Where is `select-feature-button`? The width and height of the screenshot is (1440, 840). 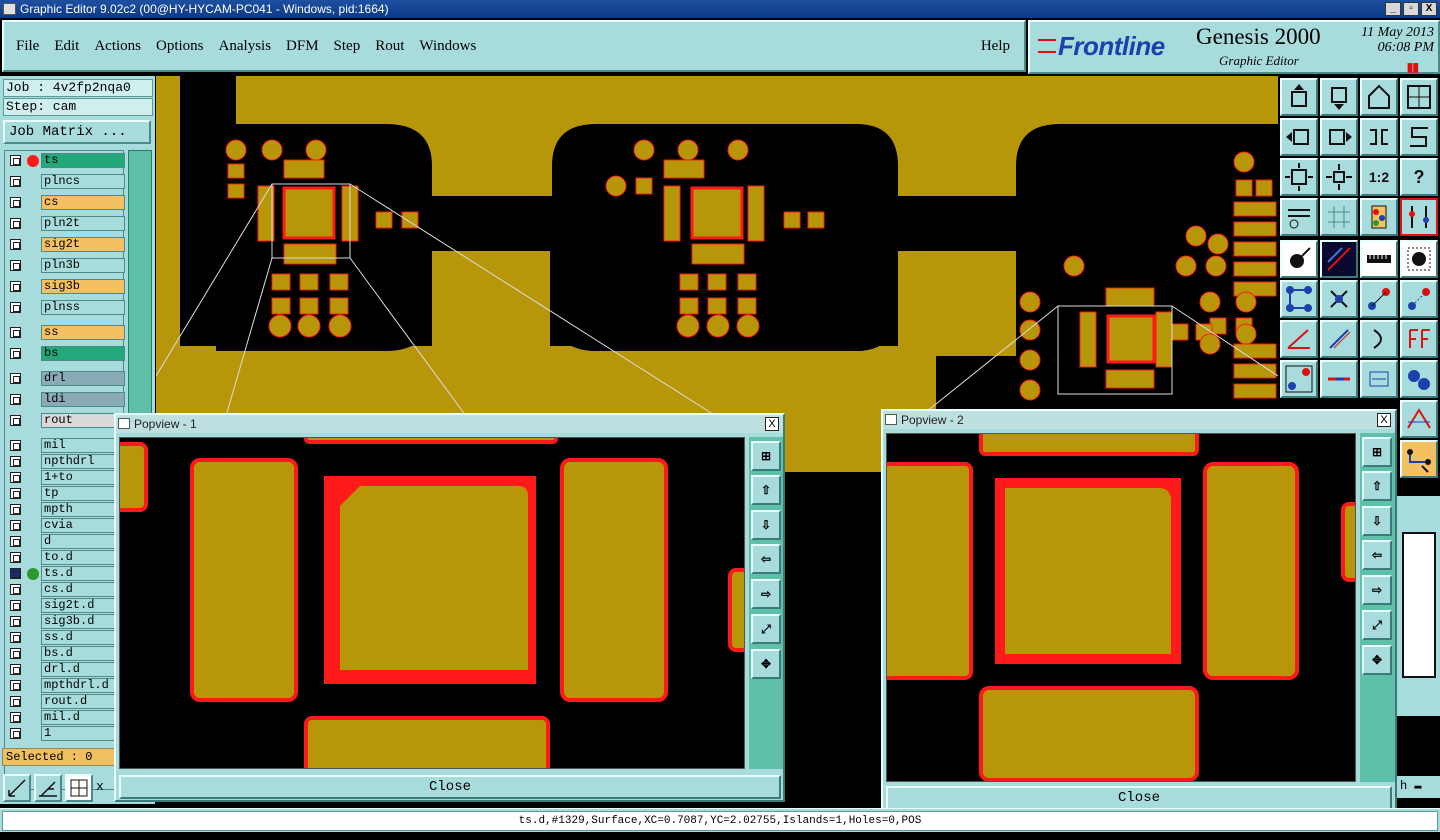
select-feature-button is located at coordinates (1299, 259).